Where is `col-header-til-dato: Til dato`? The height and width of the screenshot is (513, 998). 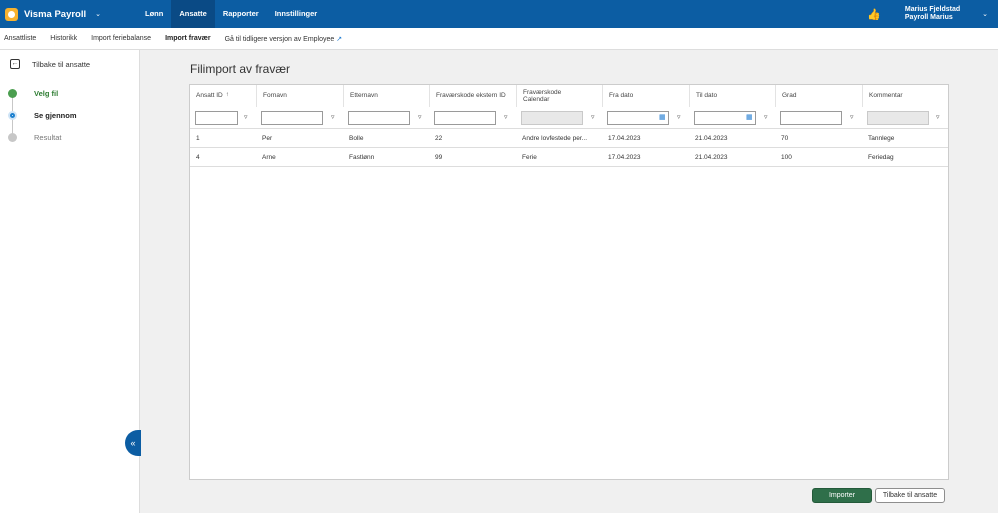 col-header-til-dato: Til dato is located at coordinates (732, 96).